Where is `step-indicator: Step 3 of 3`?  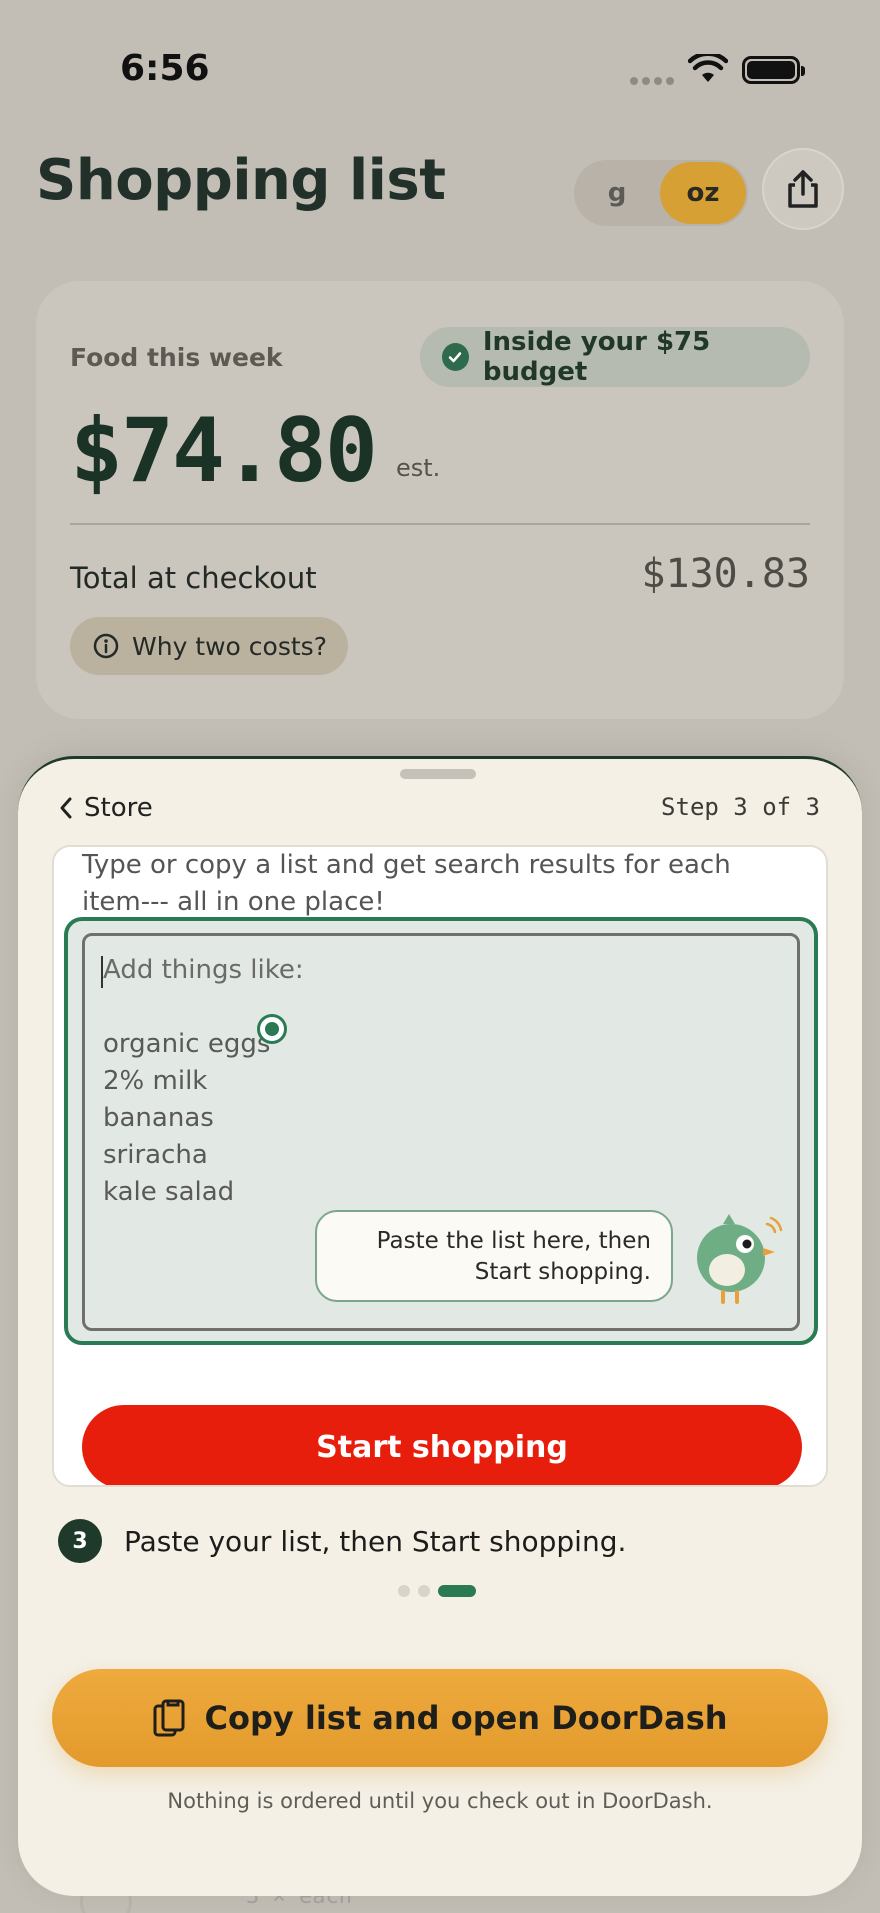
step-indicator: Step 3 of 3 is located at coordinates (740, 807).